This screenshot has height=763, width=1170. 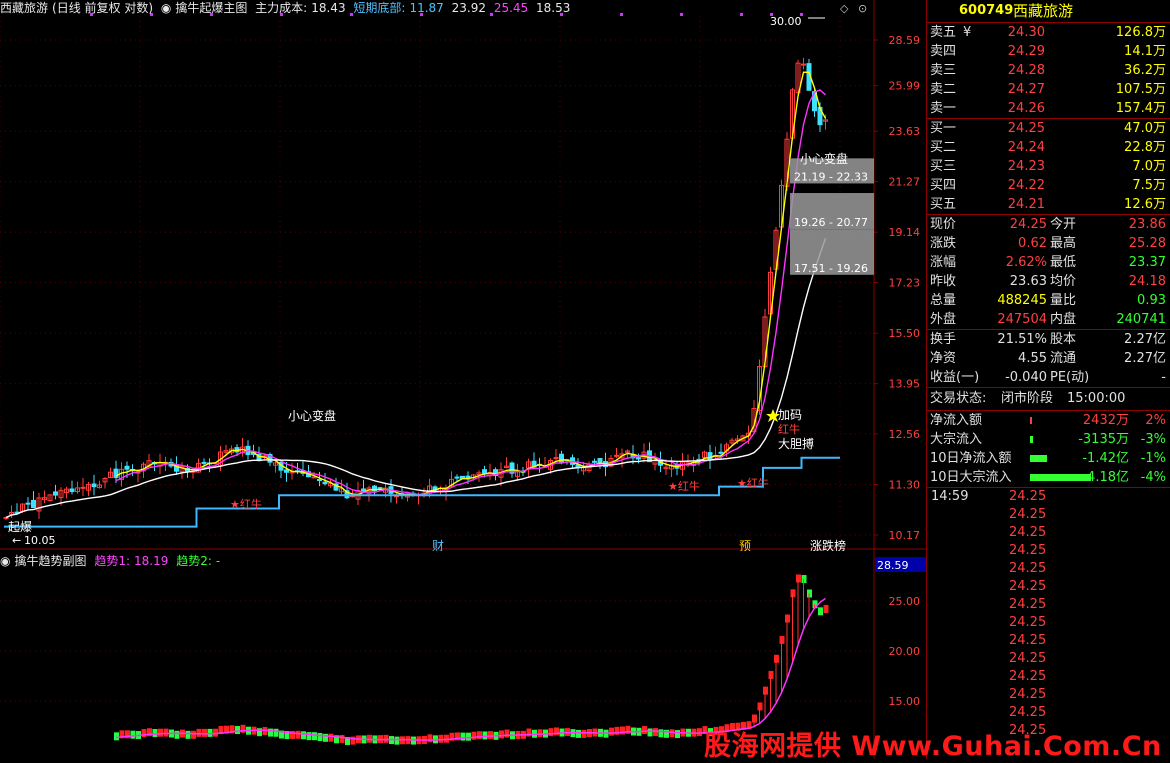 I want to click on flow-pct: -1%, so click(x=1153, y=458).